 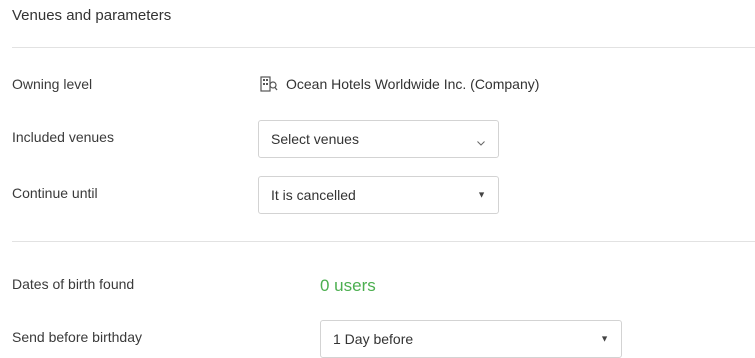 I want to click on company-building-icon, so click(x=269, y=84).